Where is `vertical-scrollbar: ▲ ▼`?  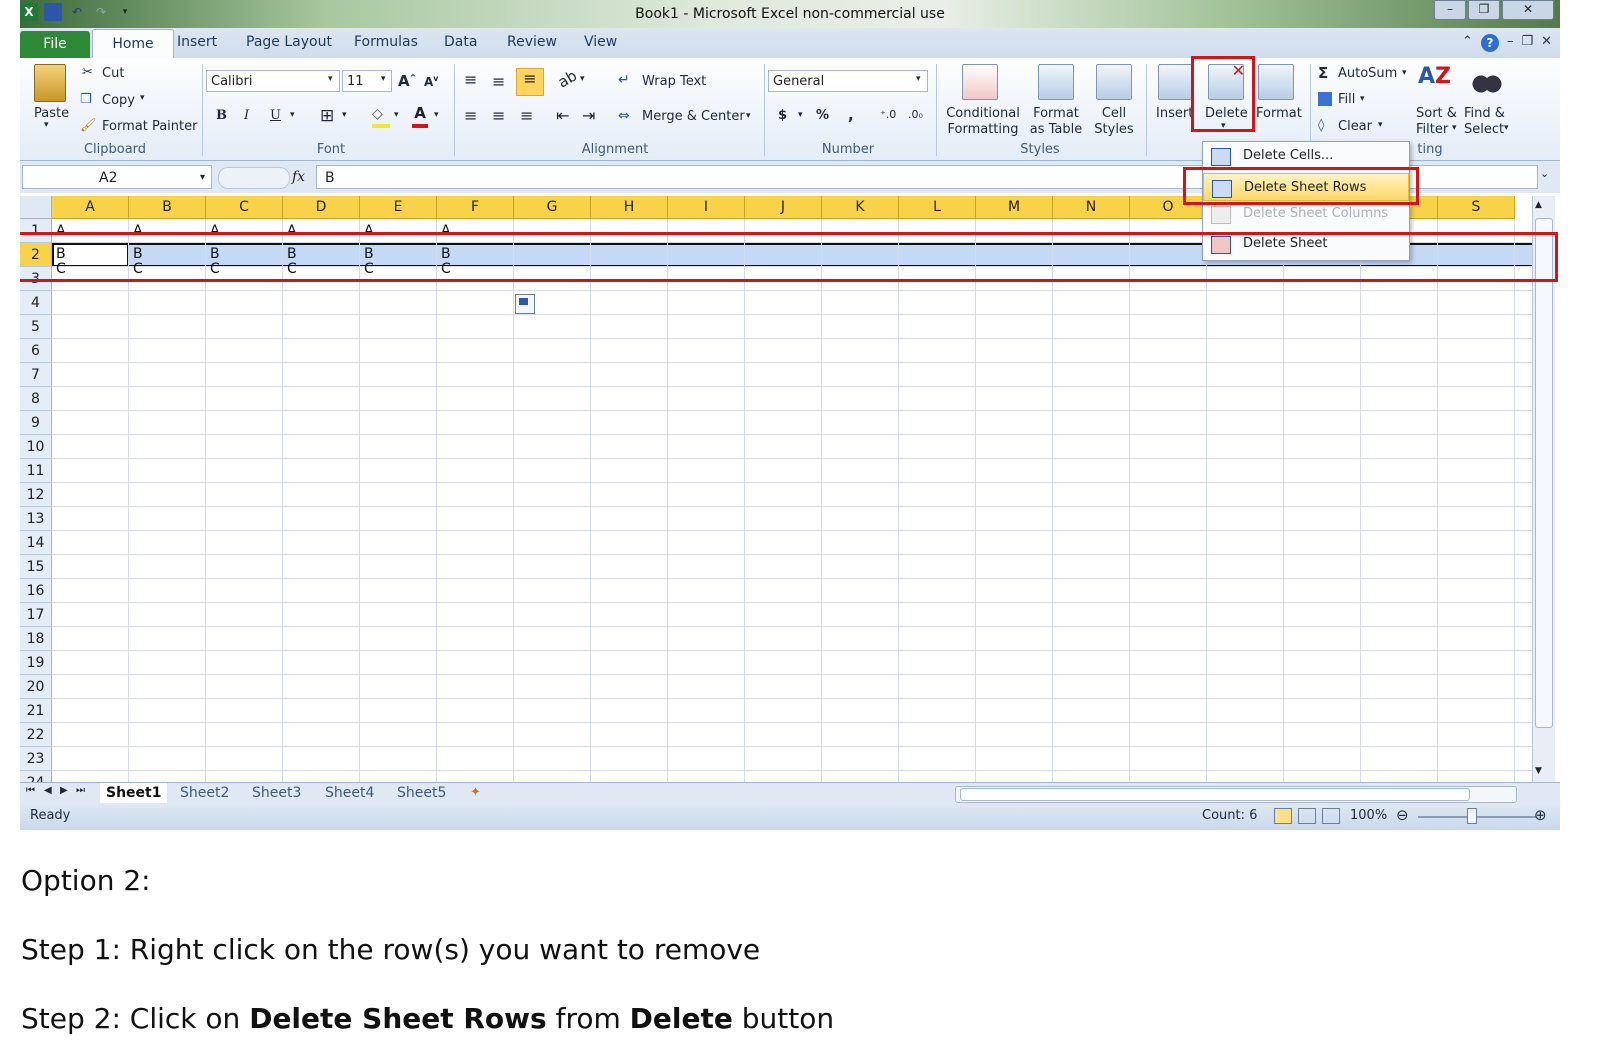
vertical-scrollbar: ▲ ▼ is located at coordinates (1543, 489).